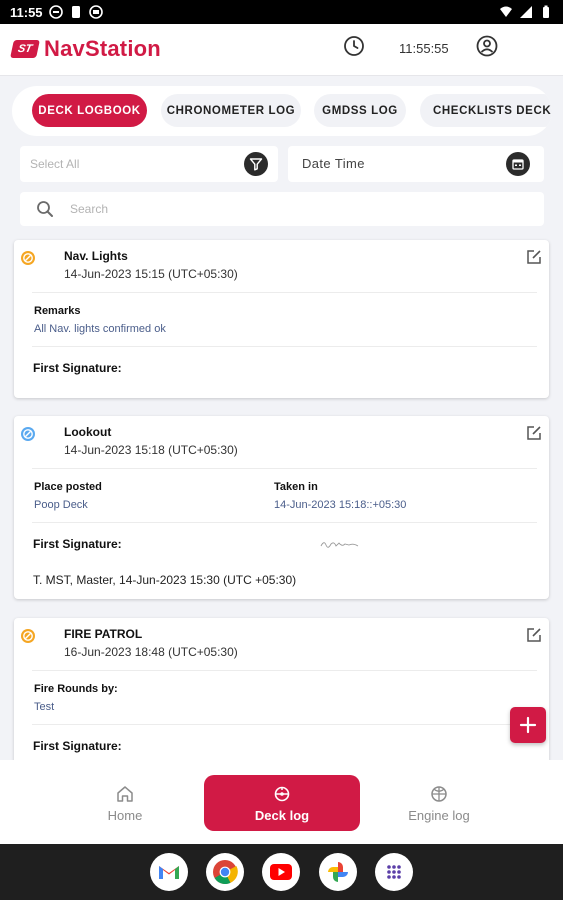 The height and width of the screenshot is (900, 563). Describe the element at coordinates (102, 48) in the screenshot. I see `app-name: NavStation` at that location.